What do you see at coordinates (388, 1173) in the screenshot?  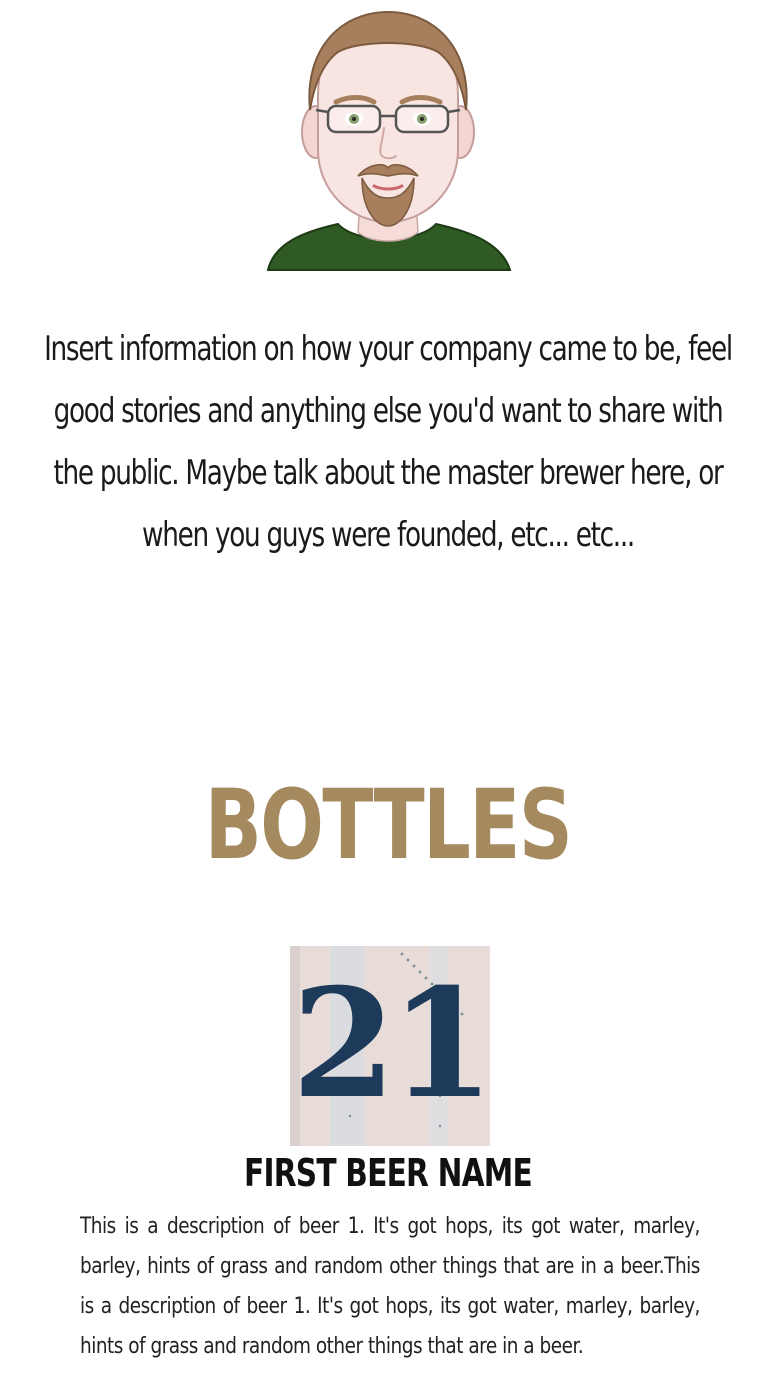 I see `beer-1-name: FIRST BEER NAME` at bounding box center [388, 1173].